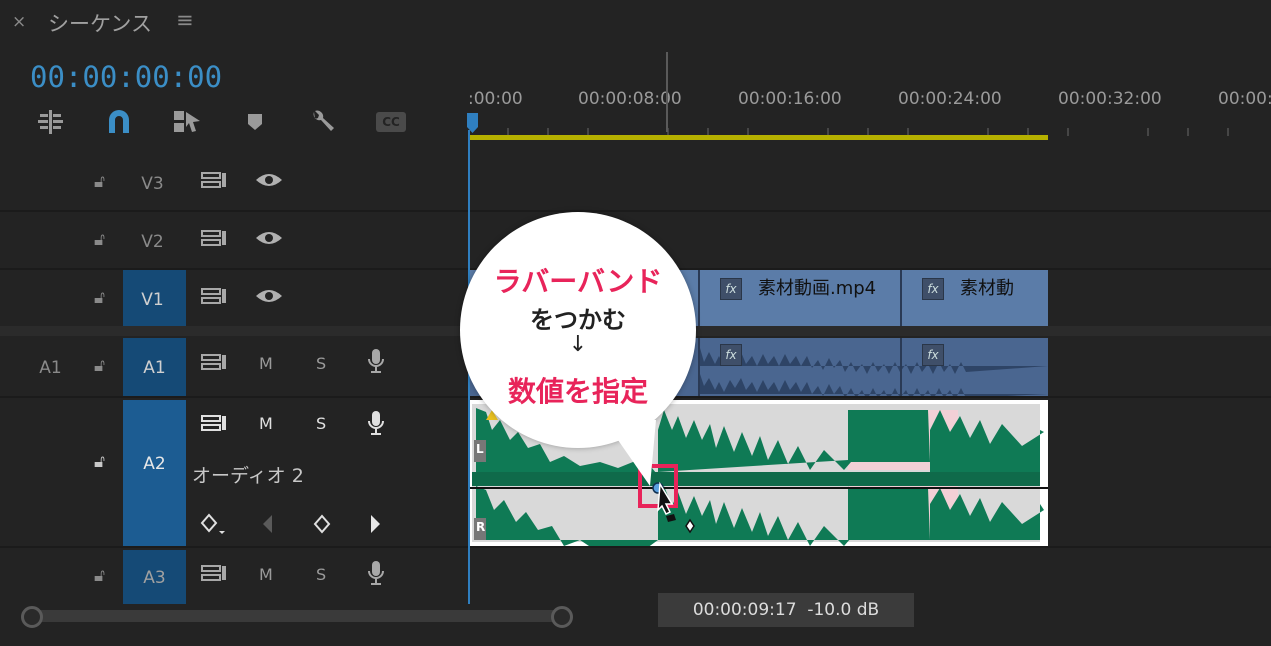 Image resolution: width=1271 pixels, height=646 pixels. Describe the element at coordinates (234, 299) in the screenshot. I see `track-header-v1` at that location.